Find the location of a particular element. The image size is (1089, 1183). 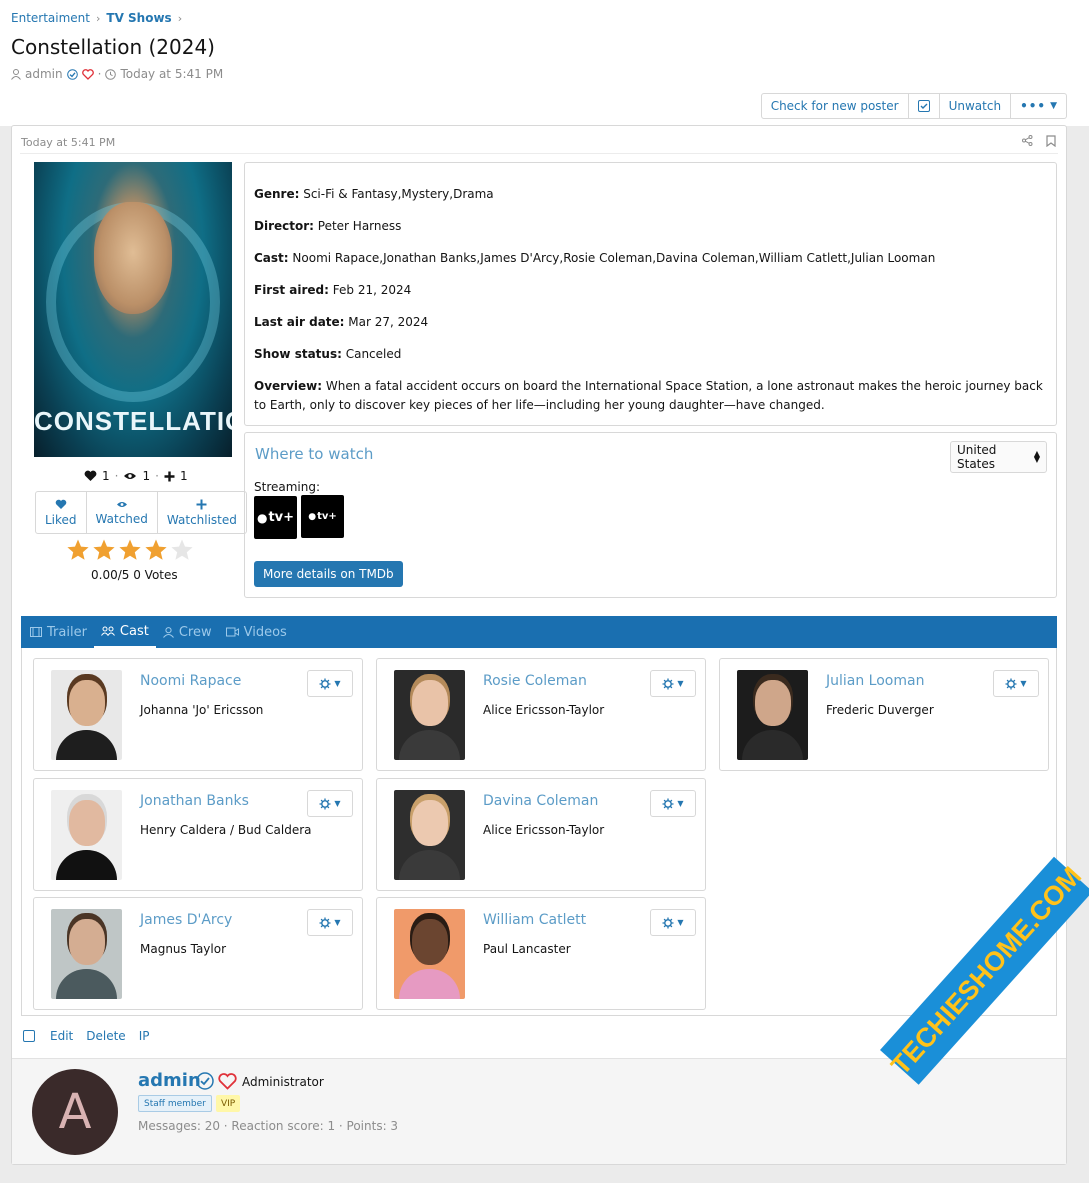

delete-link: Delete is located at coordinates (105, 1036).